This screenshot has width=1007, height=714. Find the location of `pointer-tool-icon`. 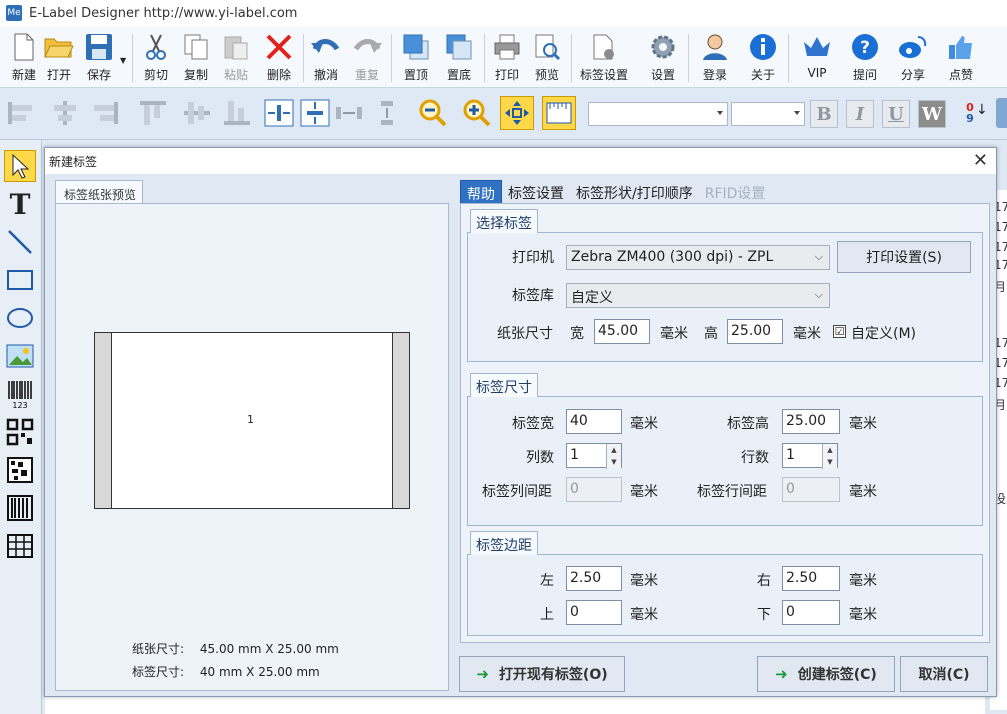

pointer-tool-icon is located at coordinates (20, 166).